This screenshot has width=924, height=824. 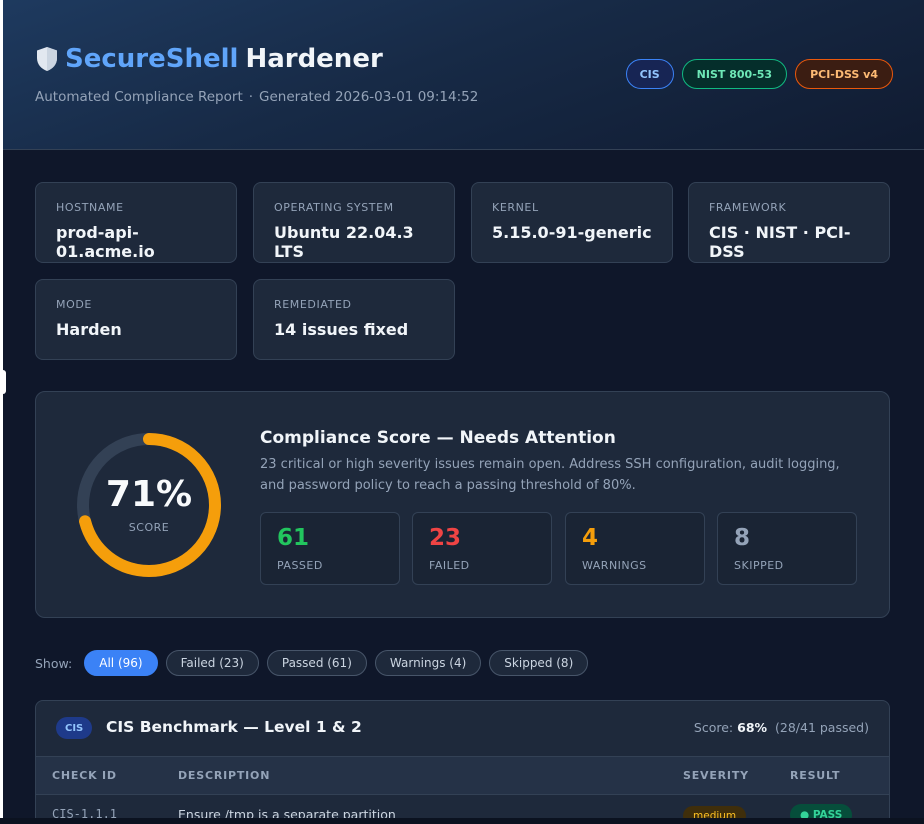 I want to click on score-ring-text: 71% SCORE, so click(x=149, y=505).